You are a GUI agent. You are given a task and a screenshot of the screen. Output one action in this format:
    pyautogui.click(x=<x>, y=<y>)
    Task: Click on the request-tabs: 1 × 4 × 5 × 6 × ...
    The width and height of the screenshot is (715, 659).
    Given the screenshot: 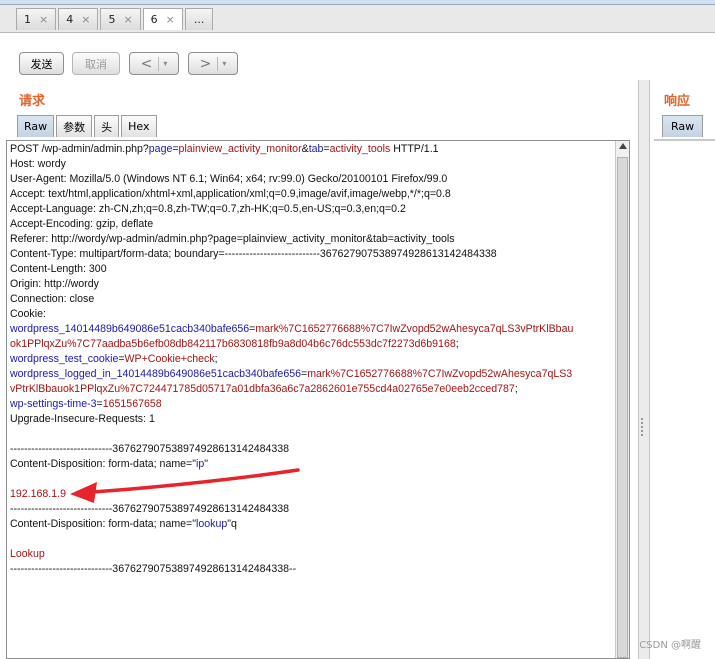 What is the action you would take?
    pyautogui.click(x=115, y=19)
    